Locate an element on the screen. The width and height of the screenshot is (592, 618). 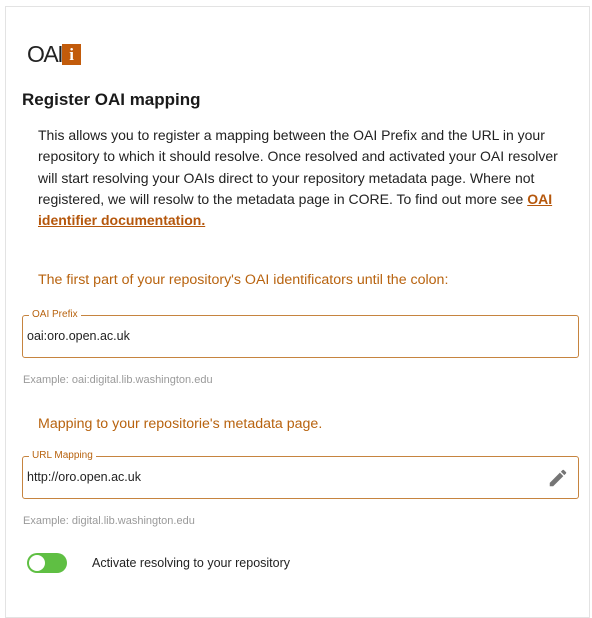
url-mapping-field: URL Mapping is located at coordinates (300, 474).